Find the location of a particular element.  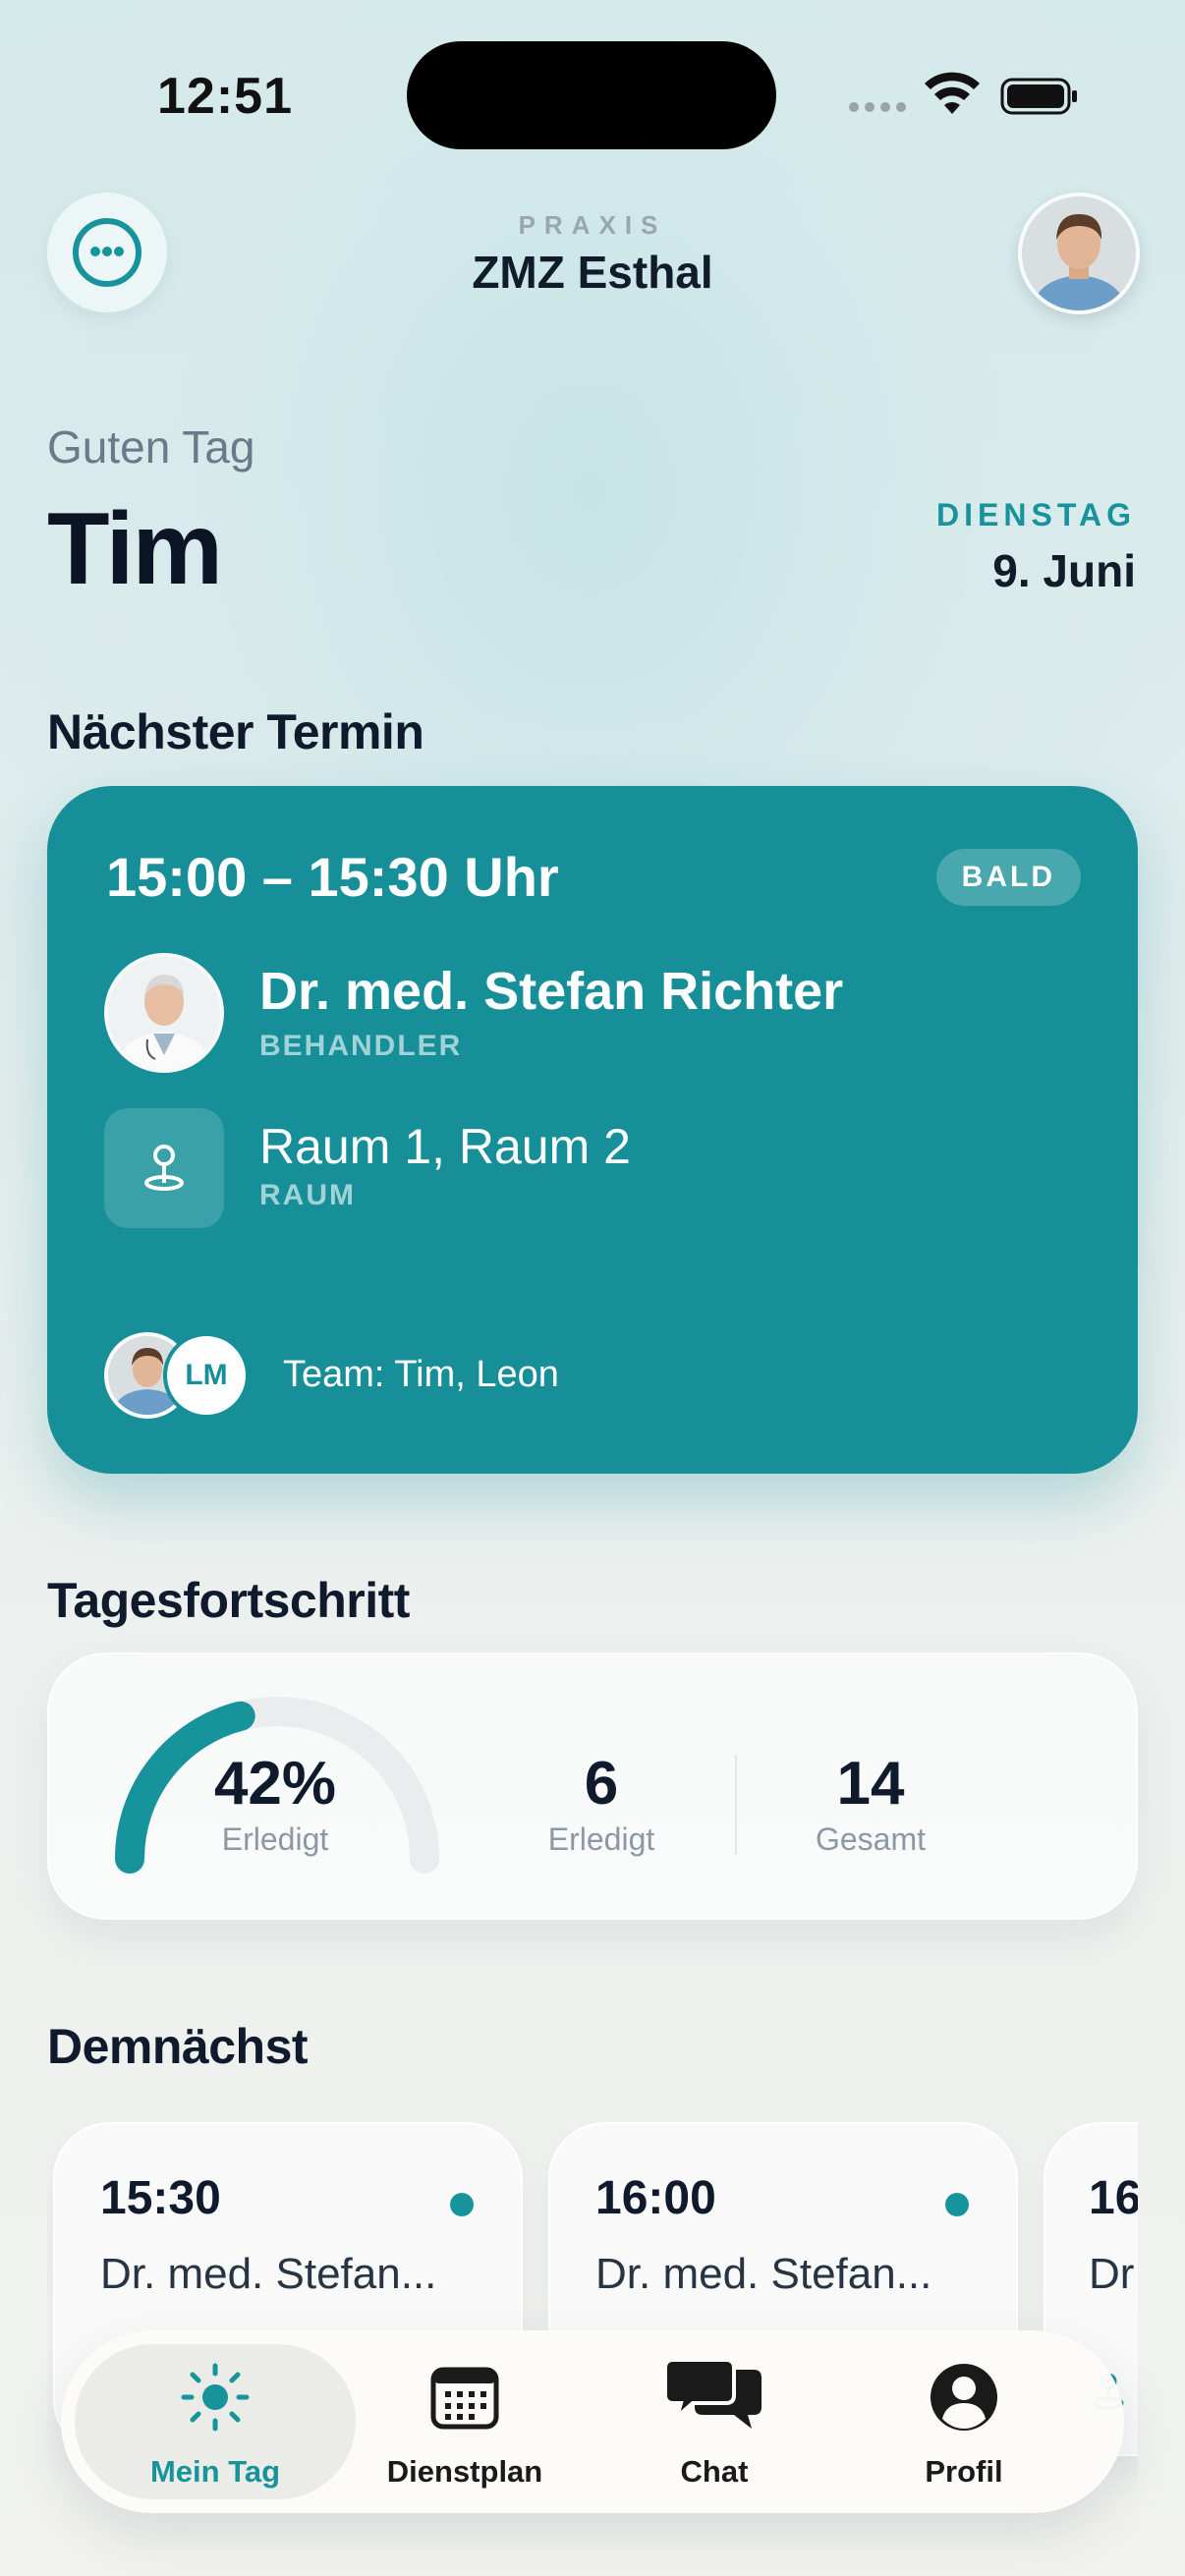

upcoming-time: 15:30 is located at coordinates (161, 2198).